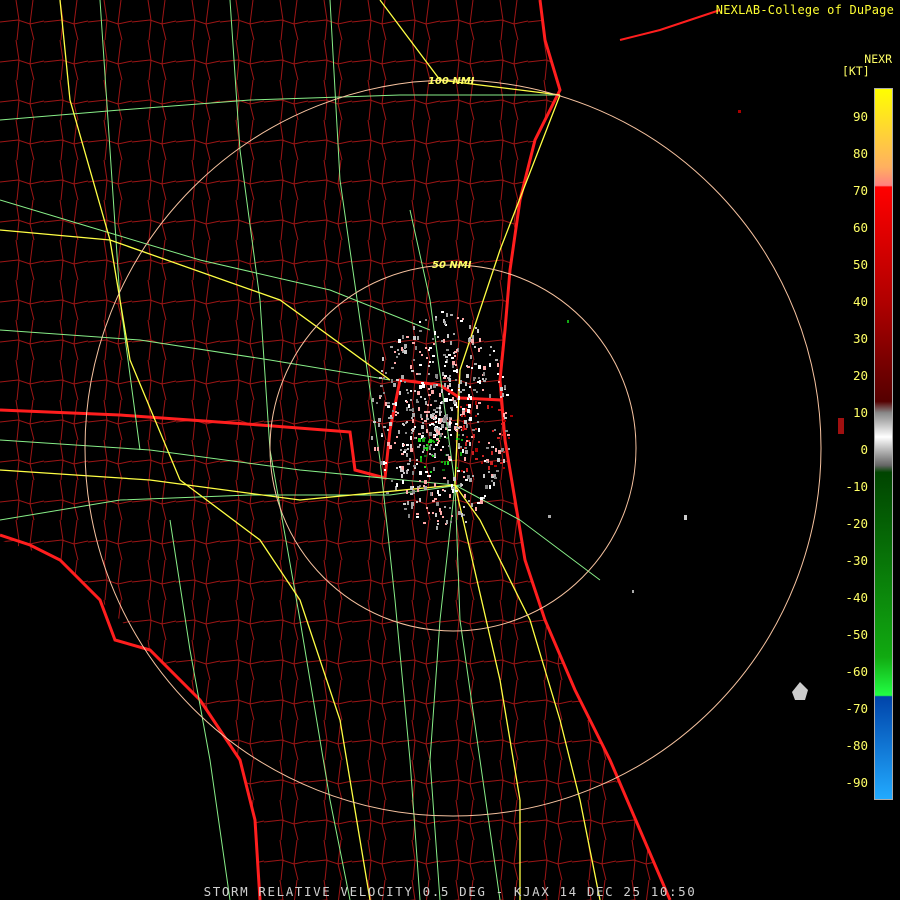 Image resolution: width=900 pixels, height=900 pixels. What do you see at coordinates (860, 116) in the screenshot?
I see `legend-tick: 90` at bounding box center [860, 116].